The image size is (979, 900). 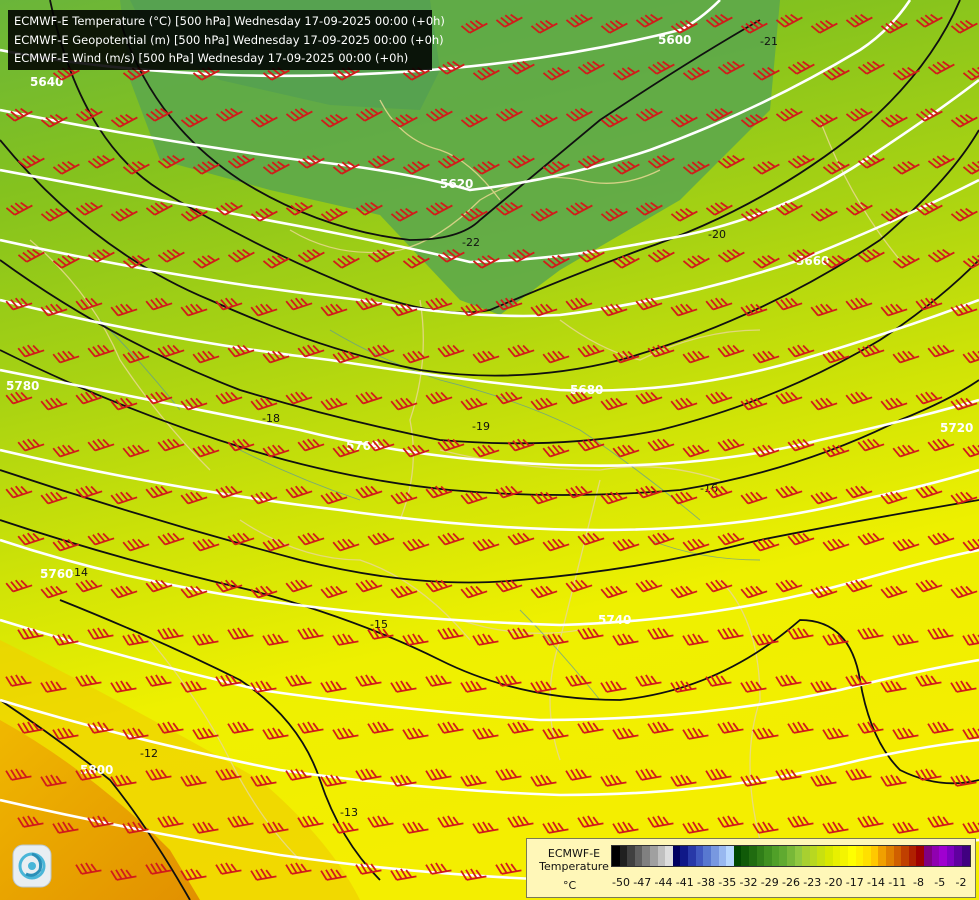 What do you see at coordinates (961, 882) in the screenshot?
I see `legend-tick-label: -2` at bounding box center [961, 882].